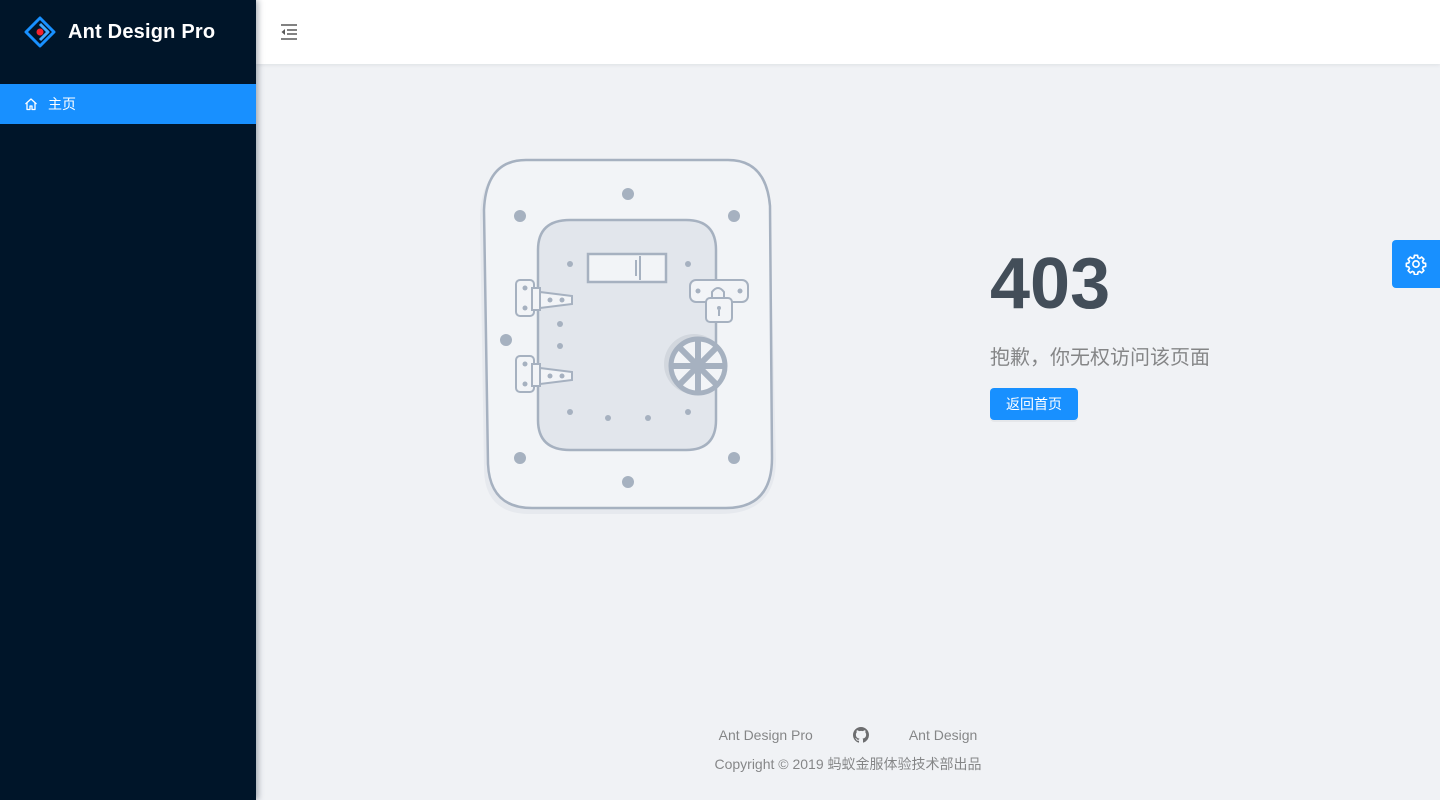 This screenshot has height=800, width=1440. What do you see at coordinates (142, 31) in the screenshot?
I see `app-title: Ant Design Pro` at bounding box center [142, 31].